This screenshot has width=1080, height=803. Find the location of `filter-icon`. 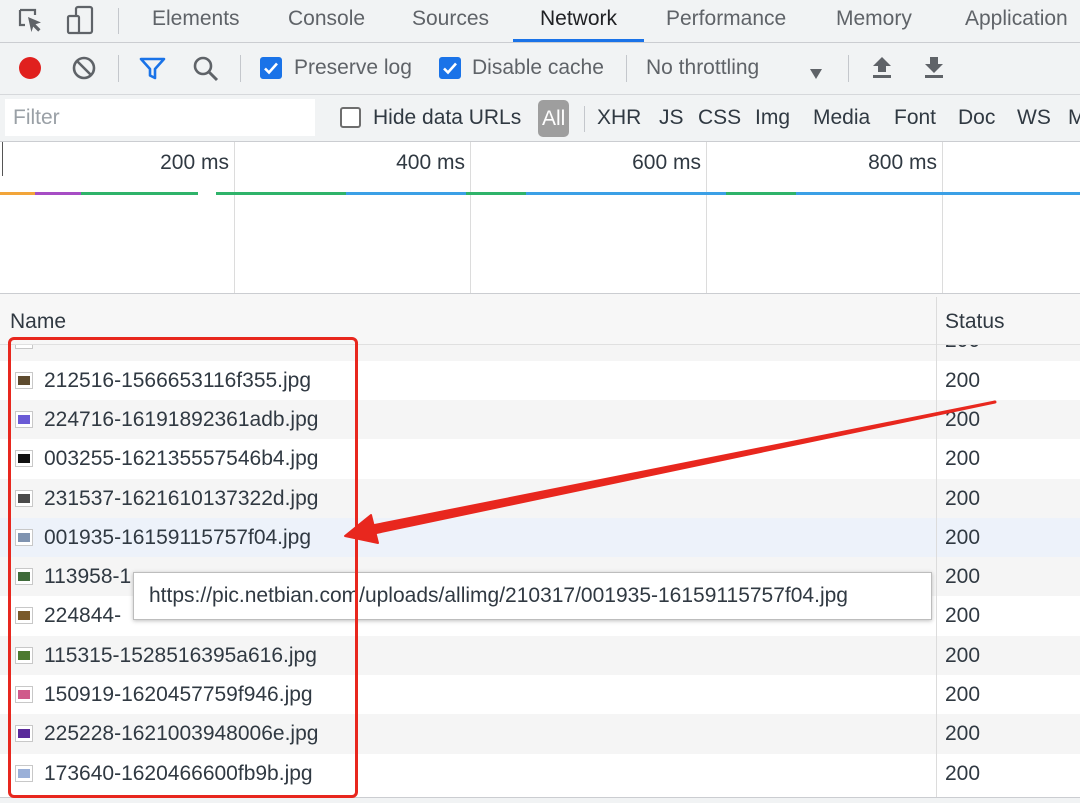

filter-icon is located at coordinates (152, 72).